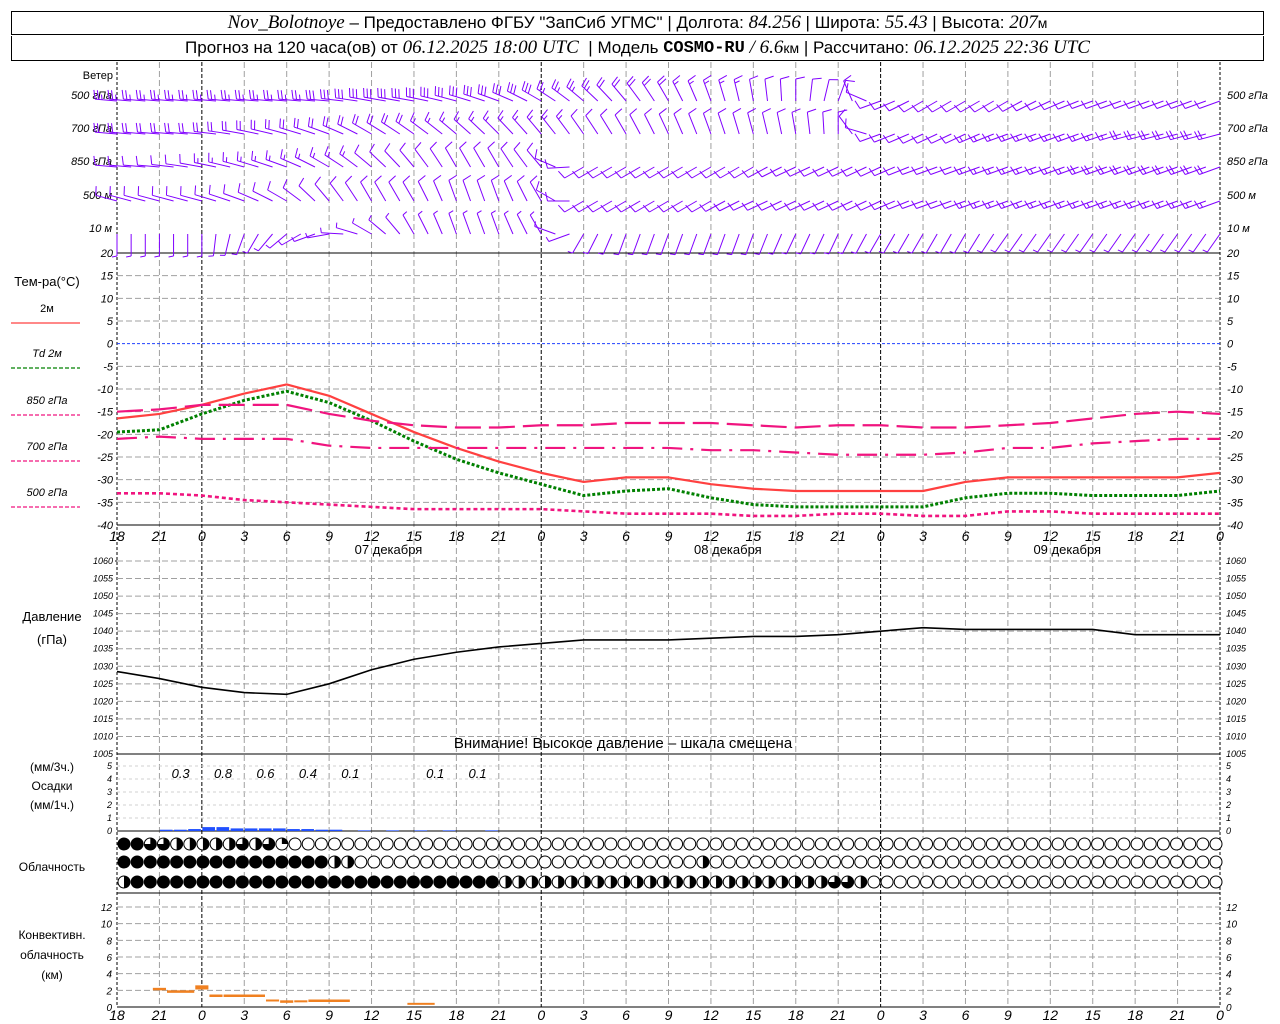 This screenshot has width=1280, height=1024. What do you see at coordinates (103, 596) in the screenshot?
I see `y-tick-label: 1050` at bounding box center [103, 596].